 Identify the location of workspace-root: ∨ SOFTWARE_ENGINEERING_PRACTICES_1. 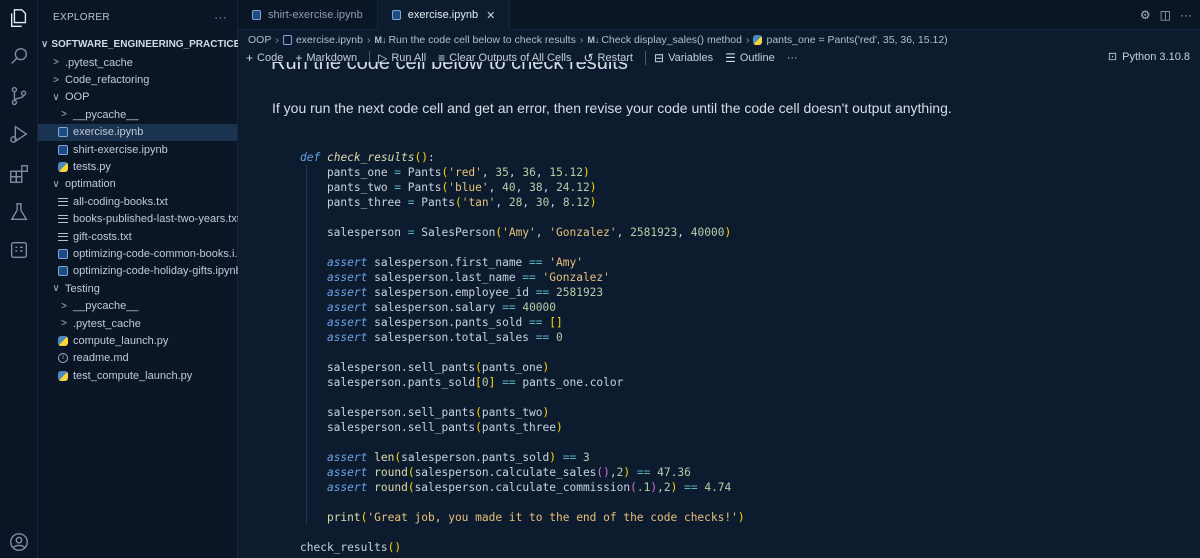
(148, 44).